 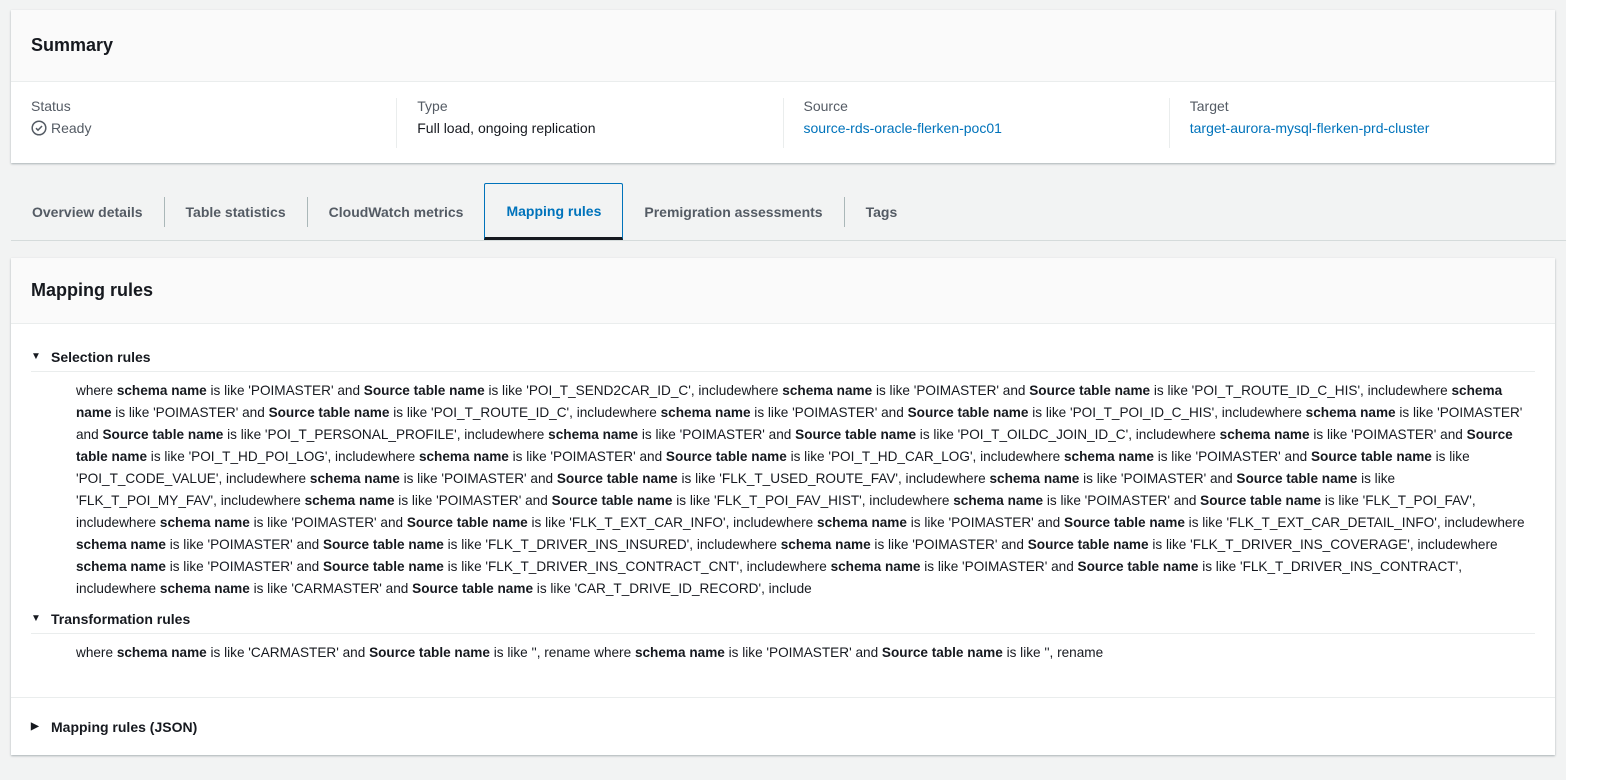 What do you see at coordinates (500, 412) in the screenshot?
I see `table-value: 'POI_T_ROUTE_ID_C'` at bounding box center [500, 412].